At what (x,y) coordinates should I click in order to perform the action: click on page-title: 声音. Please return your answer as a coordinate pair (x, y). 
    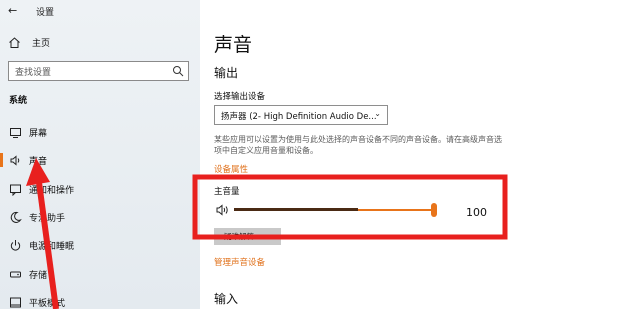
    Looking at the image, I should click on (233, 45).